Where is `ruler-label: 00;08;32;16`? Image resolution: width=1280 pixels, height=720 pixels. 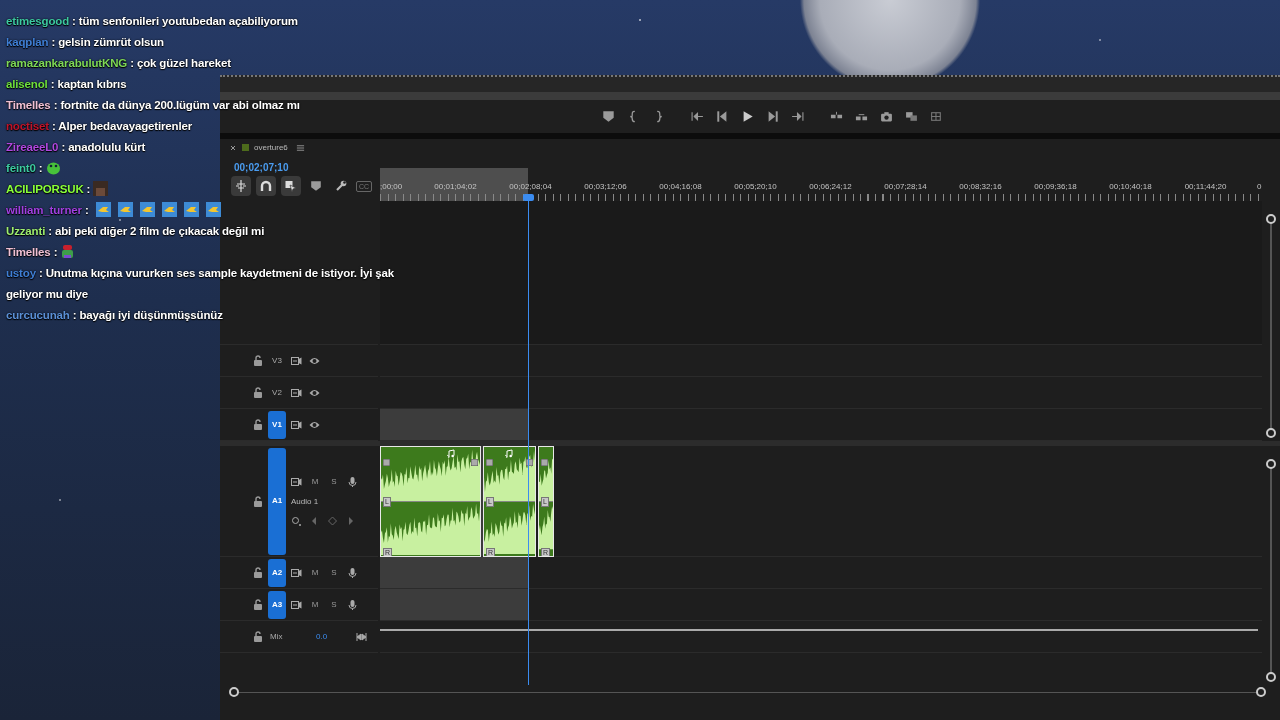 ruler-label: 00;08;32;16 is located at coordinates (980, 187).